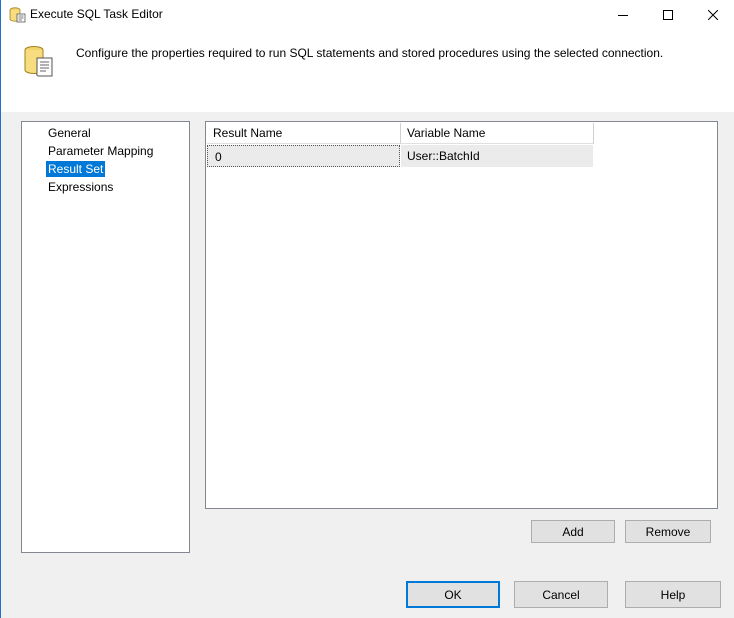 Image resolution: width=734 pixels, height=618 pixels. Describe the element at coordinates (561, 594) in the screenshot. I see `cancel-button: Cancel` at that location.